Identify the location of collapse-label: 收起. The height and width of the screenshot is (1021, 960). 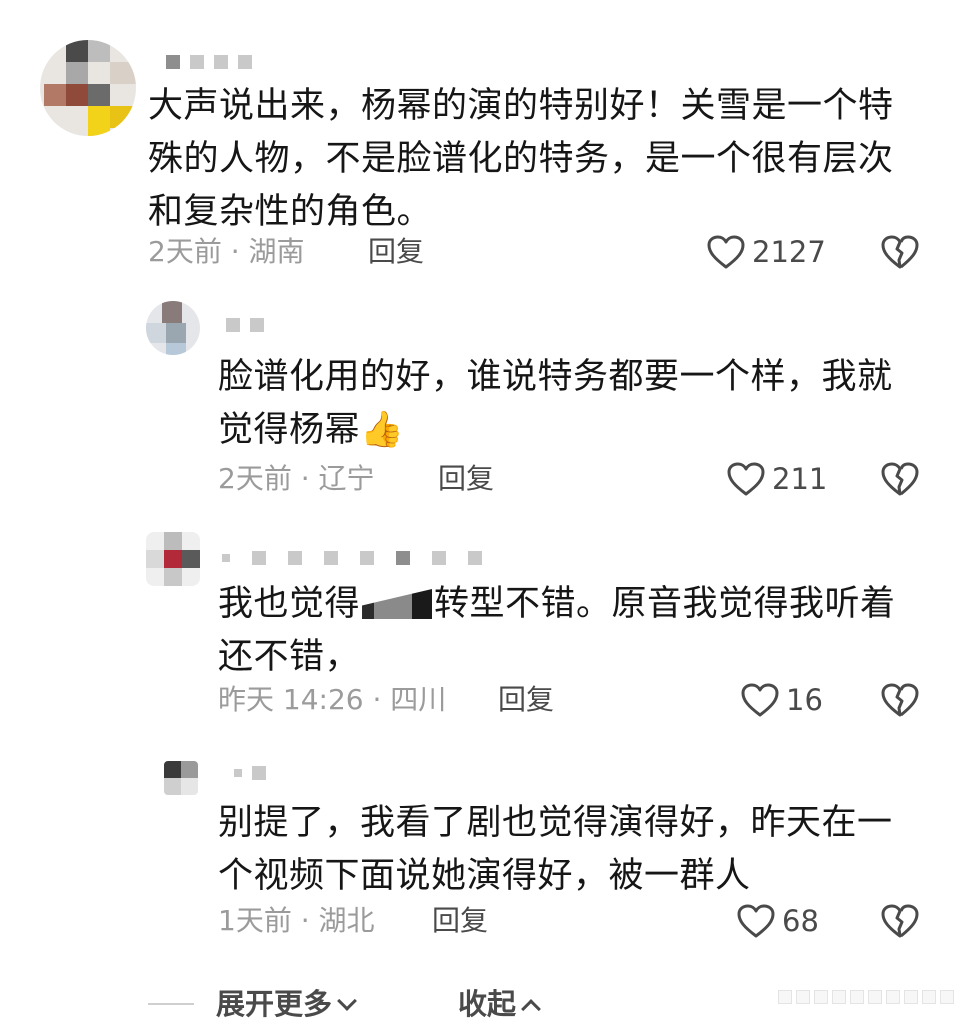
(487, 1004).